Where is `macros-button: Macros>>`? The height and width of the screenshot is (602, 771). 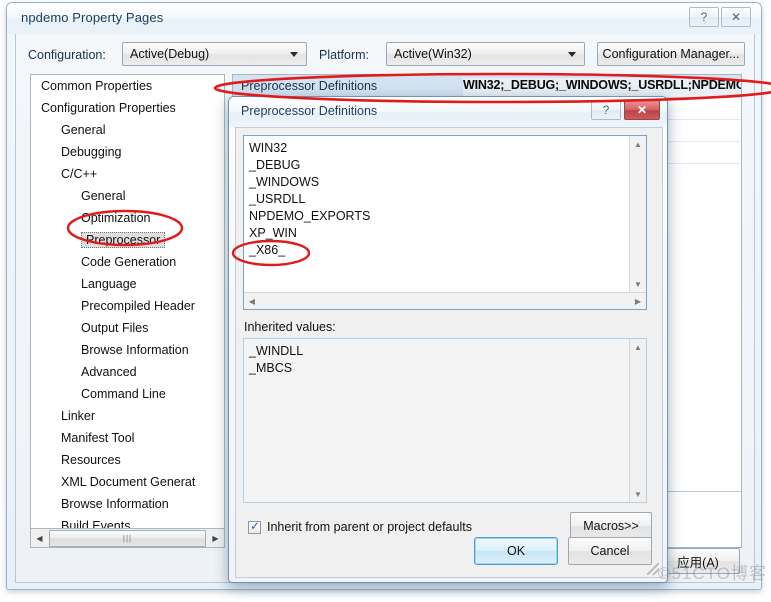
macros-button: Macros>> is located at coordinates (611, 526).